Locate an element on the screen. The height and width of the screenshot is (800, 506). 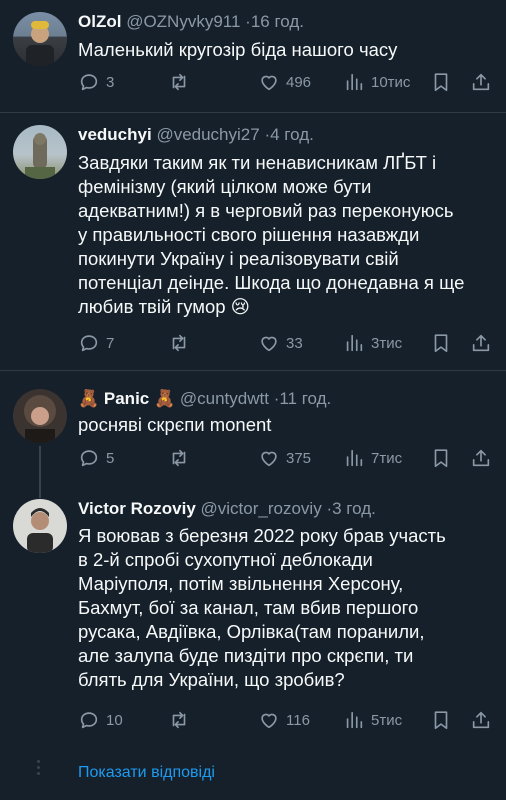
reply-count: 7 is located at coordinates (110, 343).